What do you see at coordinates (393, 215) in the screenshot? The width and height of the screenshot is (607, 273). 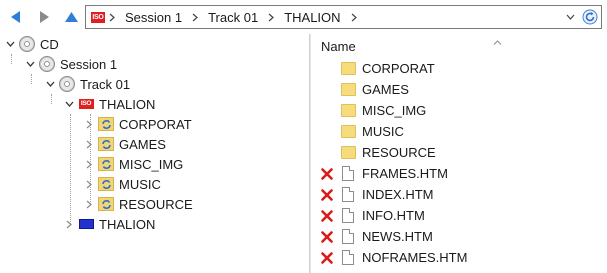 I see `list-item-label: INFO.HTM` at bounding box center [393, 215].